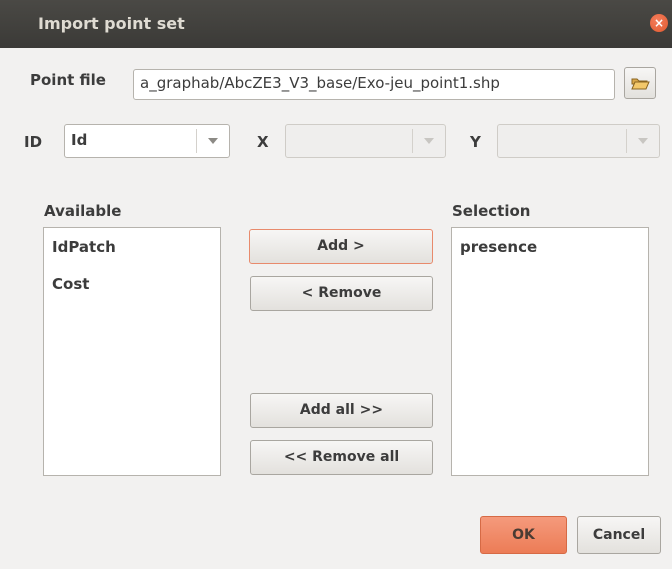 The height and width of the screenshot is (569, 672). Describe the element at coordinates (336, 24) in the screenshot. I see `title-bar: Import point set ×` at that location.